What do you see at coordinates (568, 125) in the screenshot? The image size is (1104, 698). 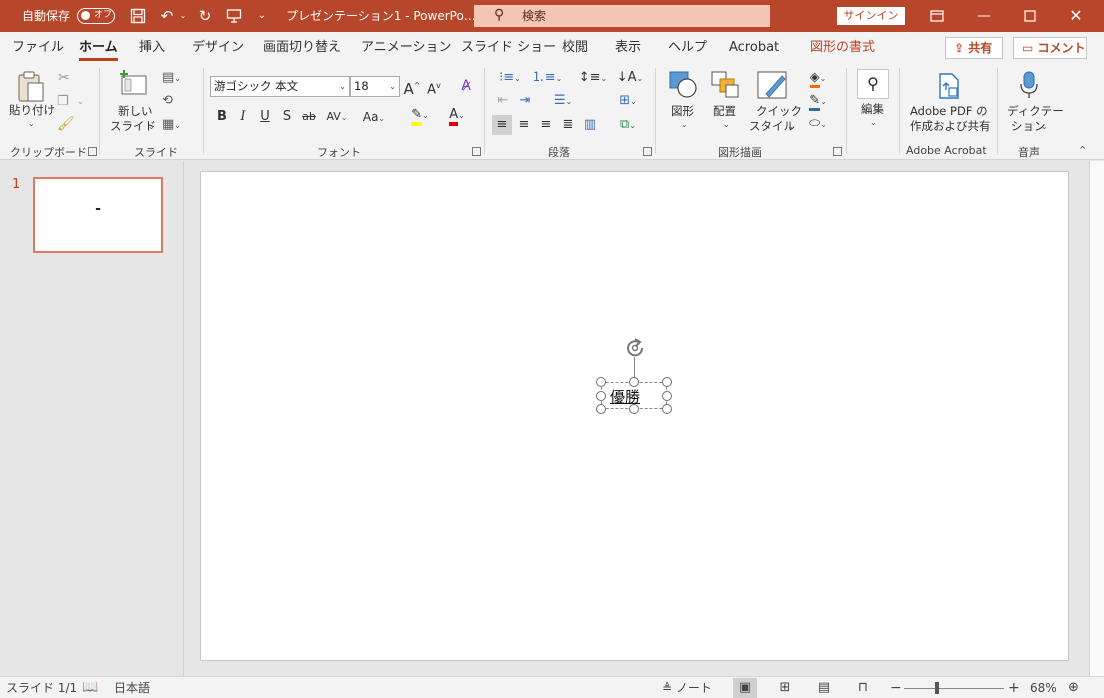 I see `justify-icon: ≣` at bounding box center [568, 125].